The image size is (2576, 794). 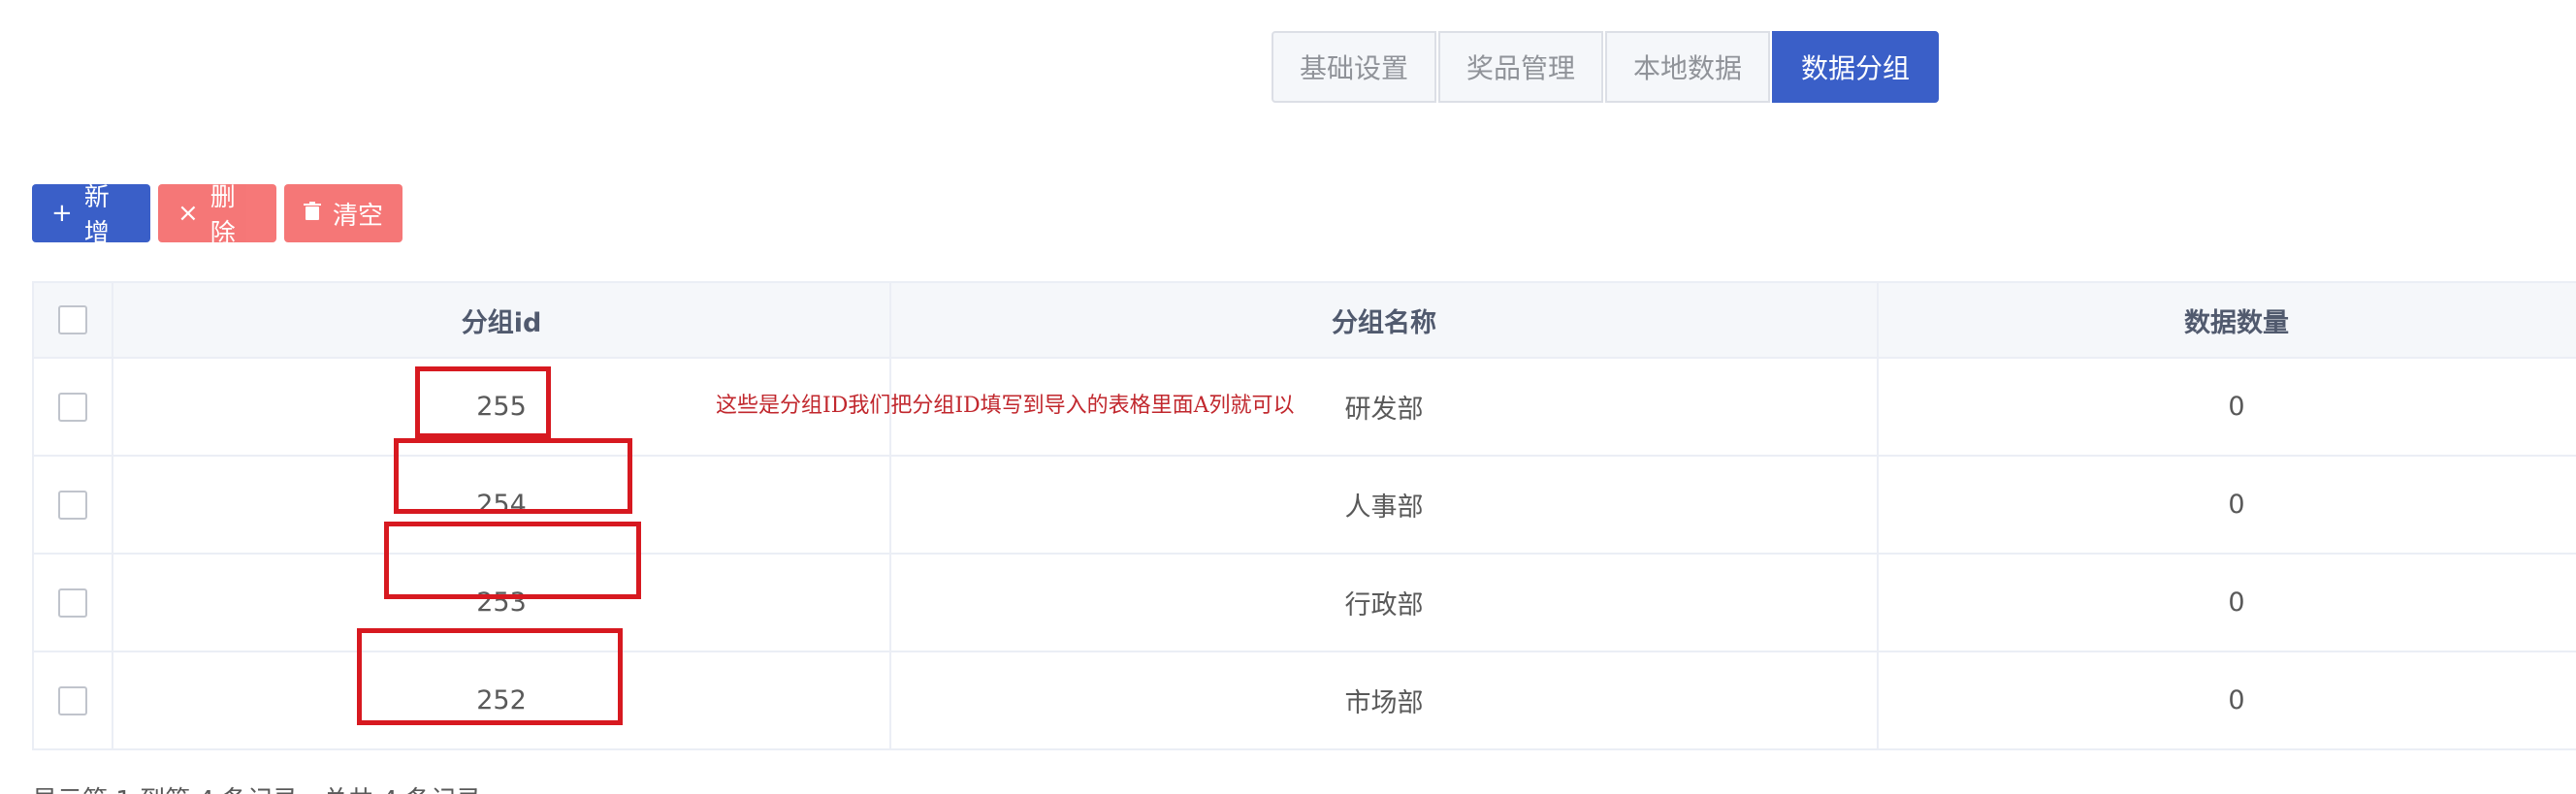 What do you see at coordinates (312, 213) in the screenshot?
I see `trash-icon` at bounding box center [312, 213].